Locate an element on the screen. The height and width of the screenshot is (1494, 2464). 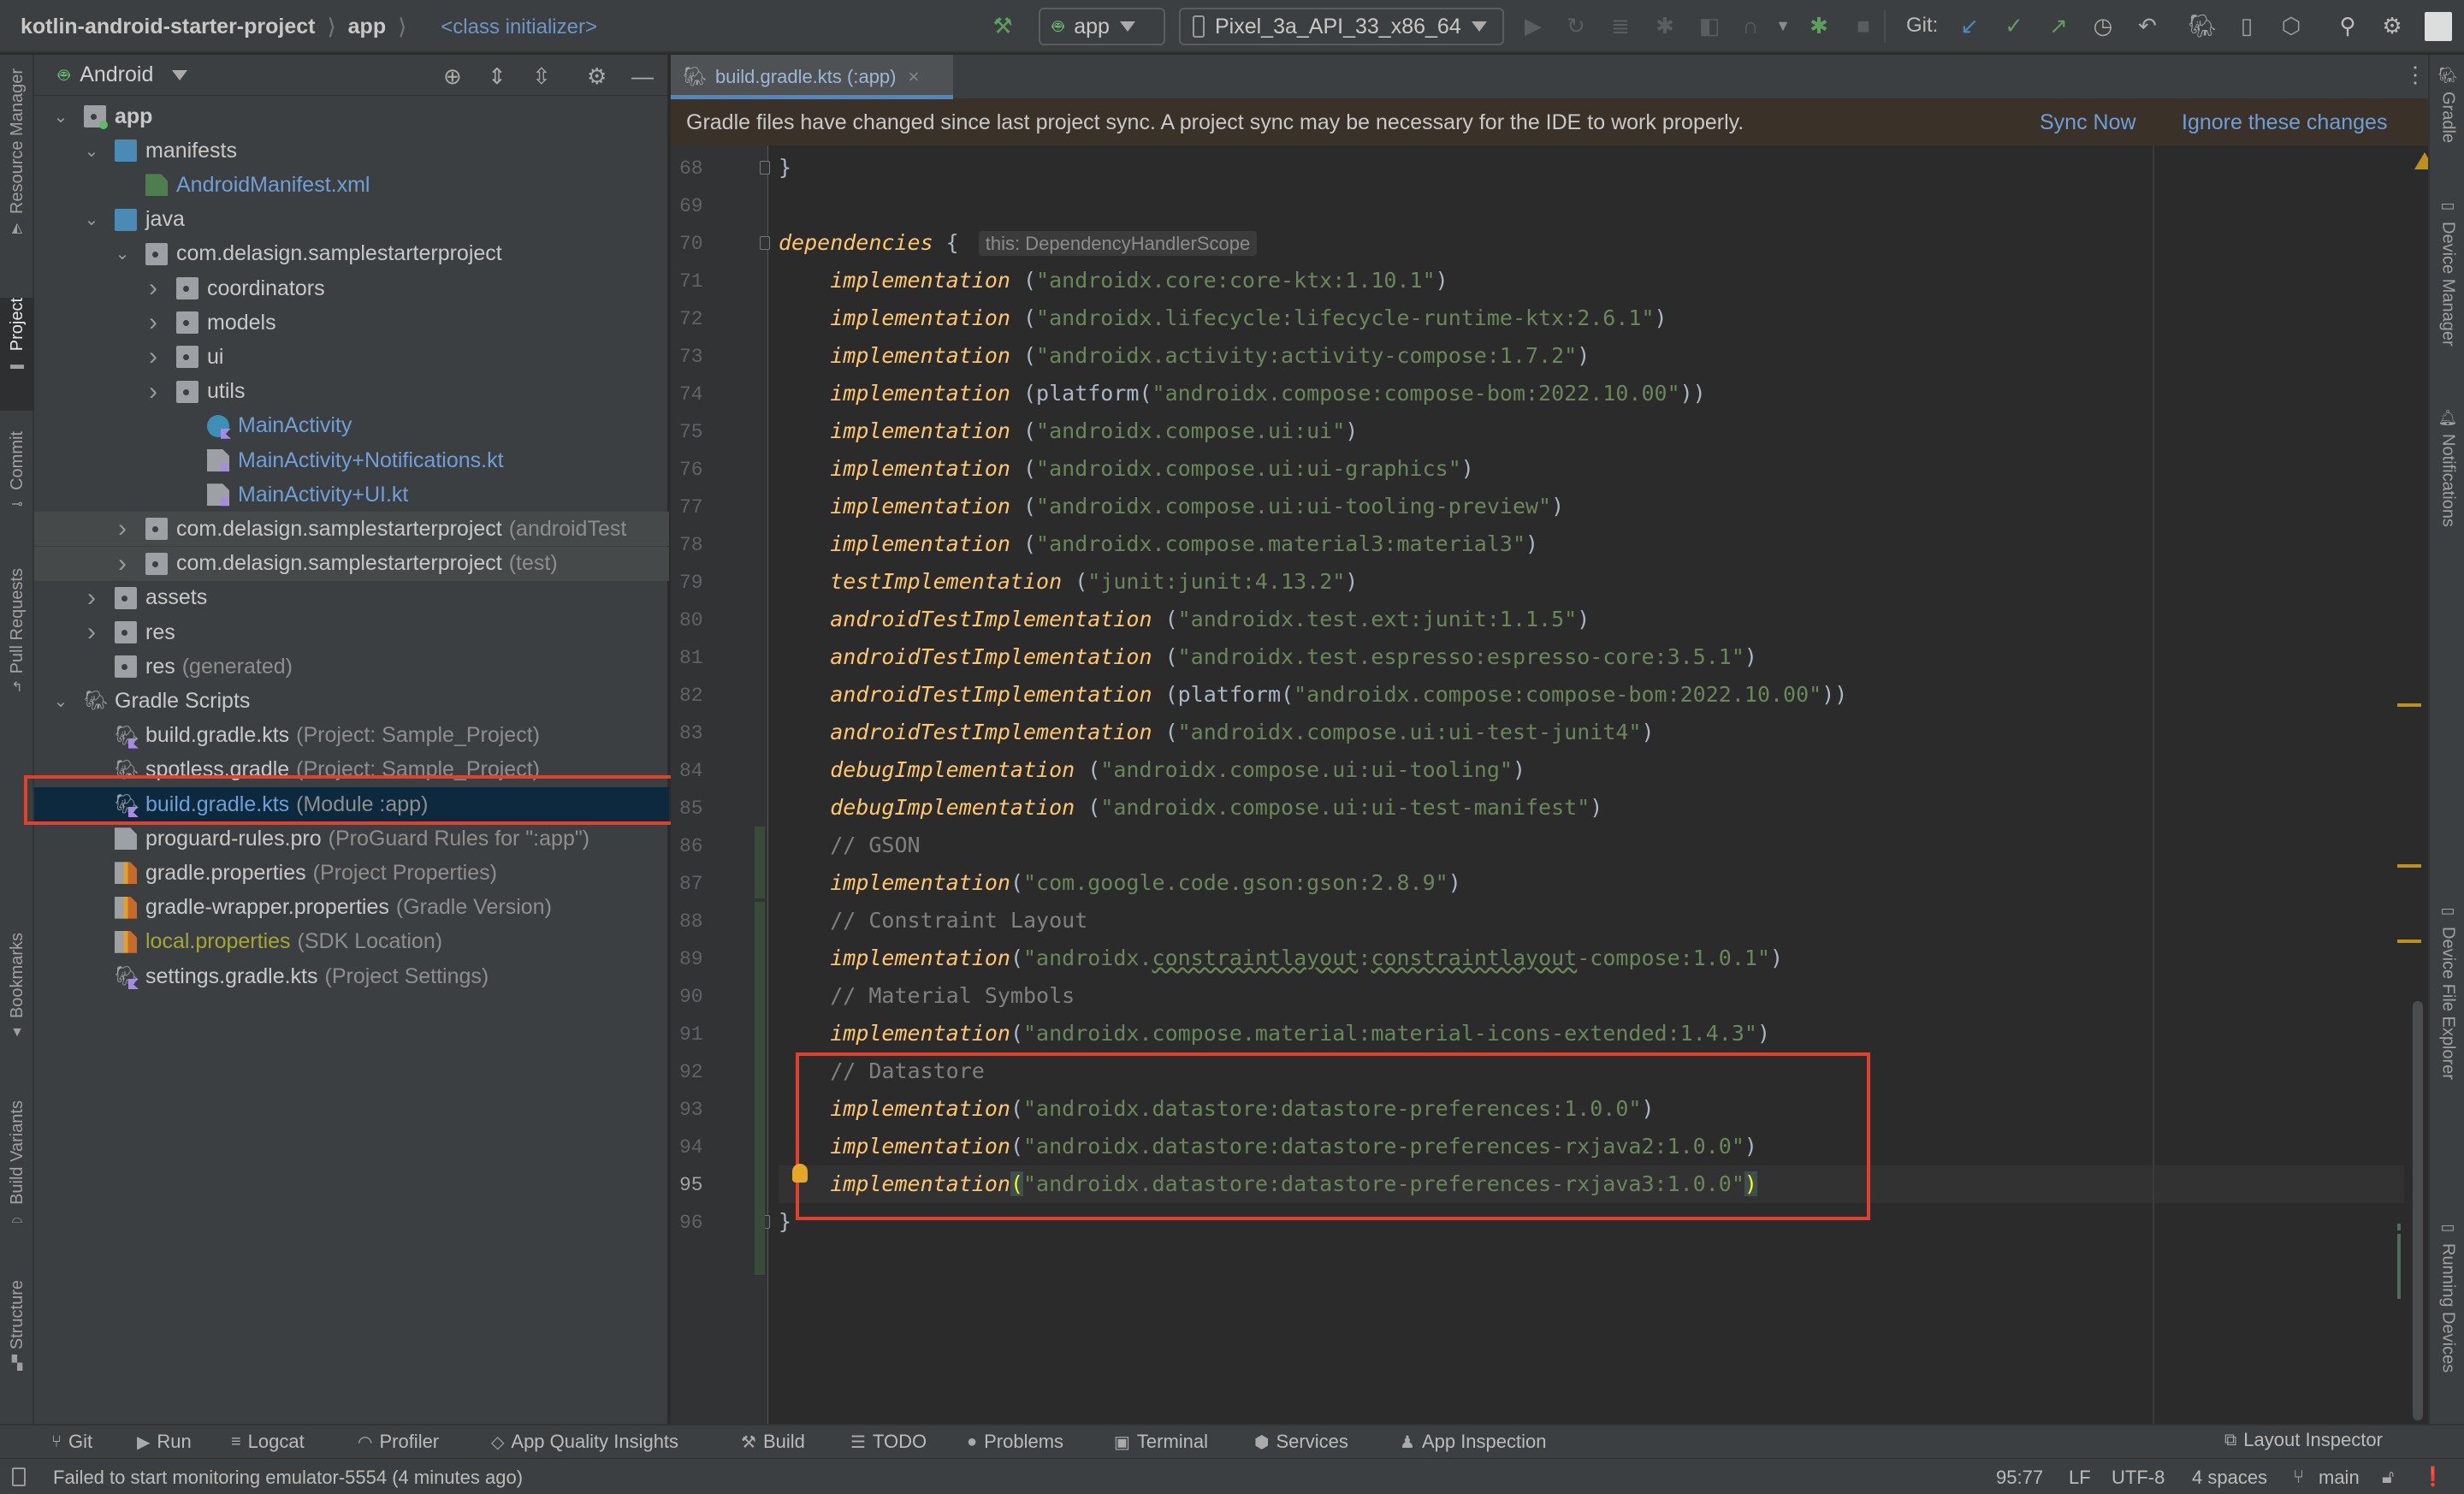
tree-item: MainActivity is located at coordinates (351, 426).